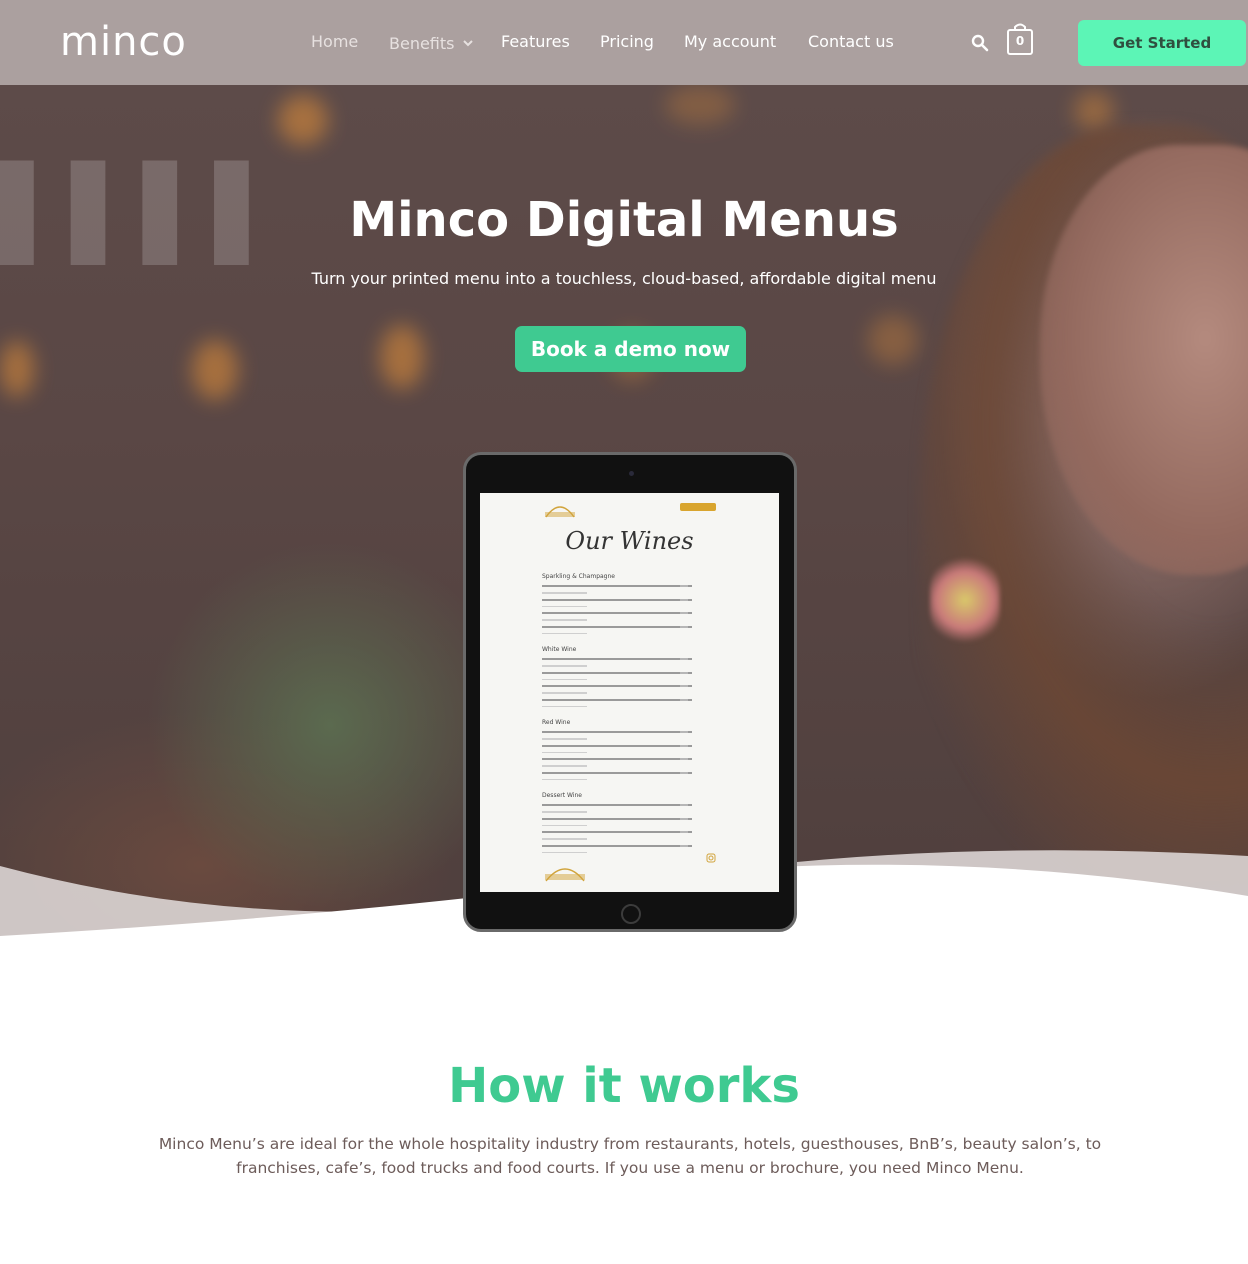 The height and width of the screenshot is (1264, 1248). I want to click on minco-logo: minco, so click(123, 42).